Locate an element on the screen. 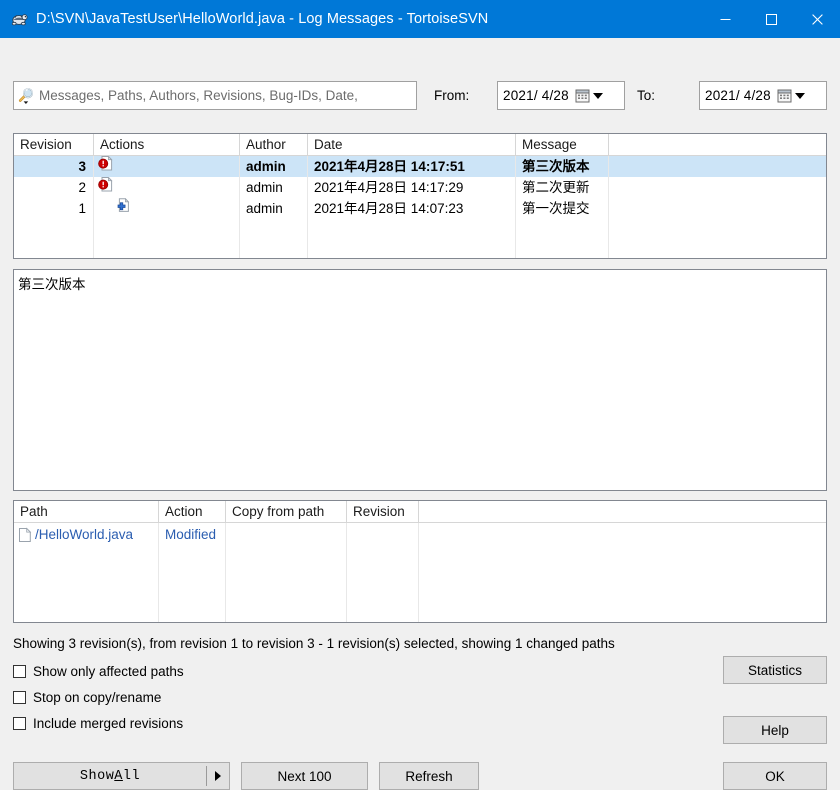  refresh-button: Refresh is located at coordinates (429, 776).